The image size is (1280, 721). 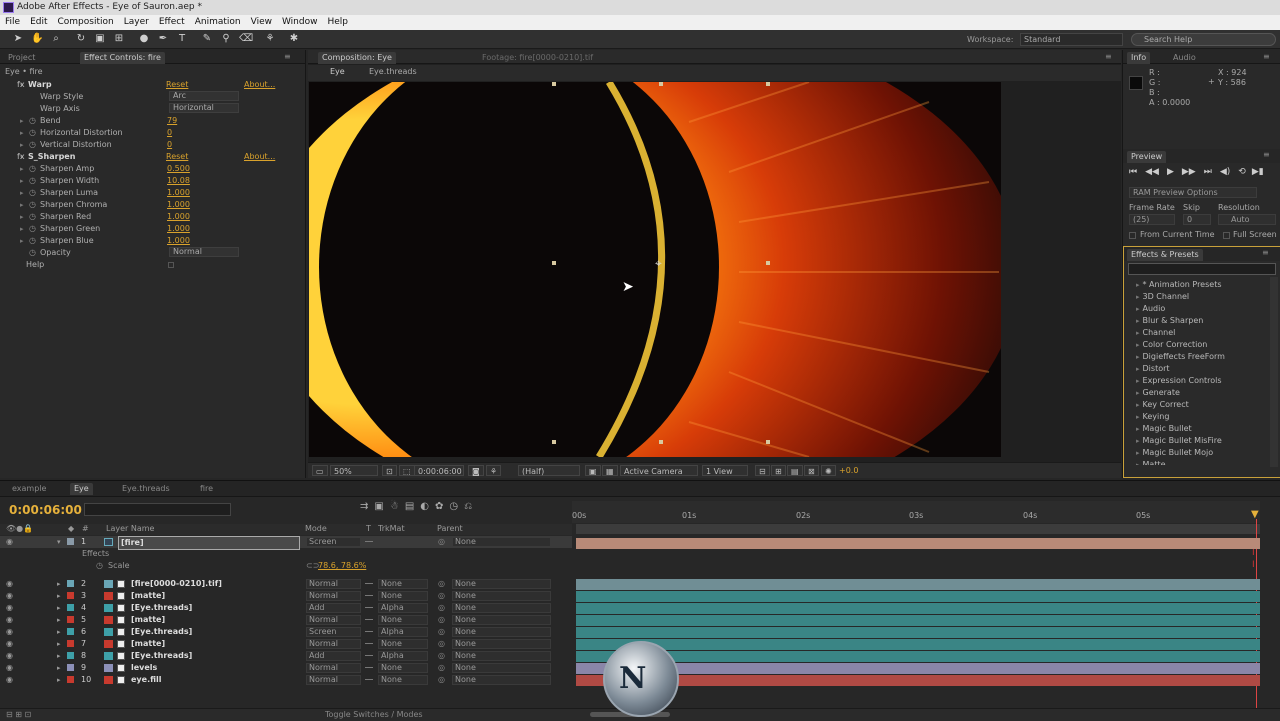 I want to click on layer-row: ◉ ▸ 6 [Eye.threads] Screen Alpha ◎ None, so click(x=286, y=632).